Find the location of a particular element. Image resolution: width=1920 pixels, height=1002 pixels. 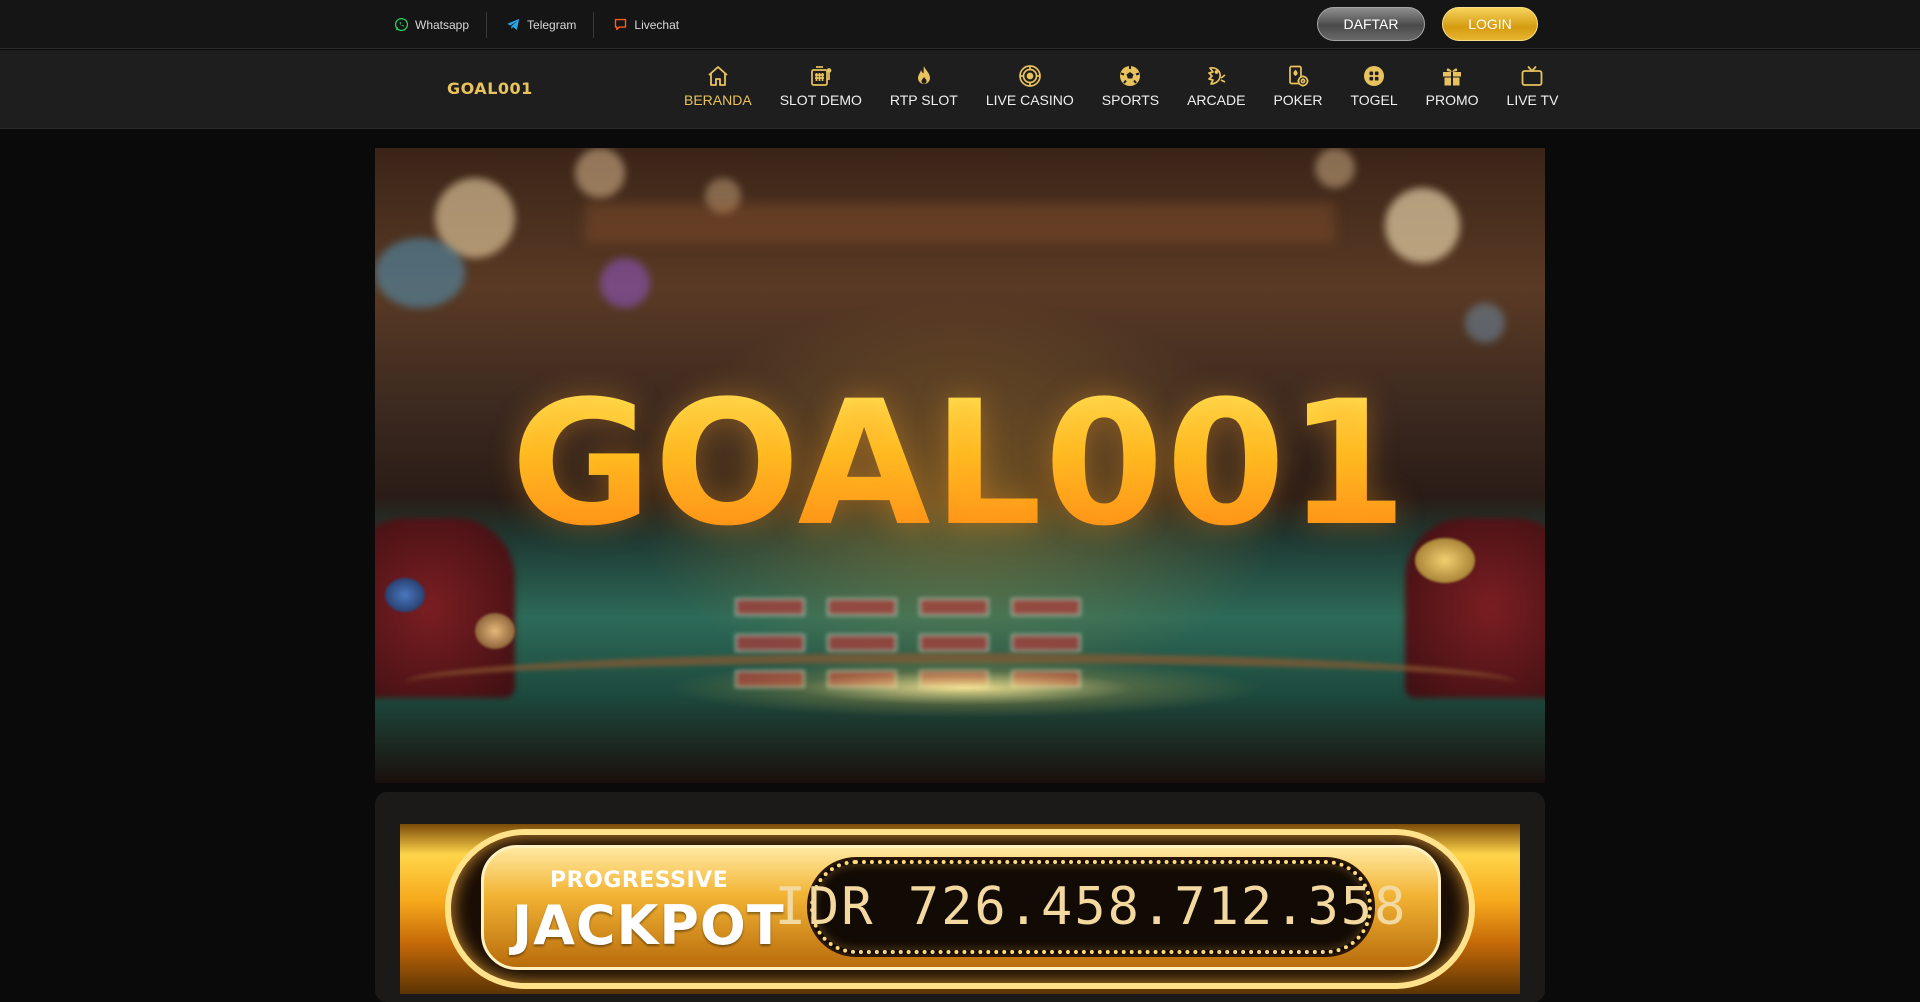

jackpot-label-small: PROGRESSIVE is located at coordinates (639, 880).